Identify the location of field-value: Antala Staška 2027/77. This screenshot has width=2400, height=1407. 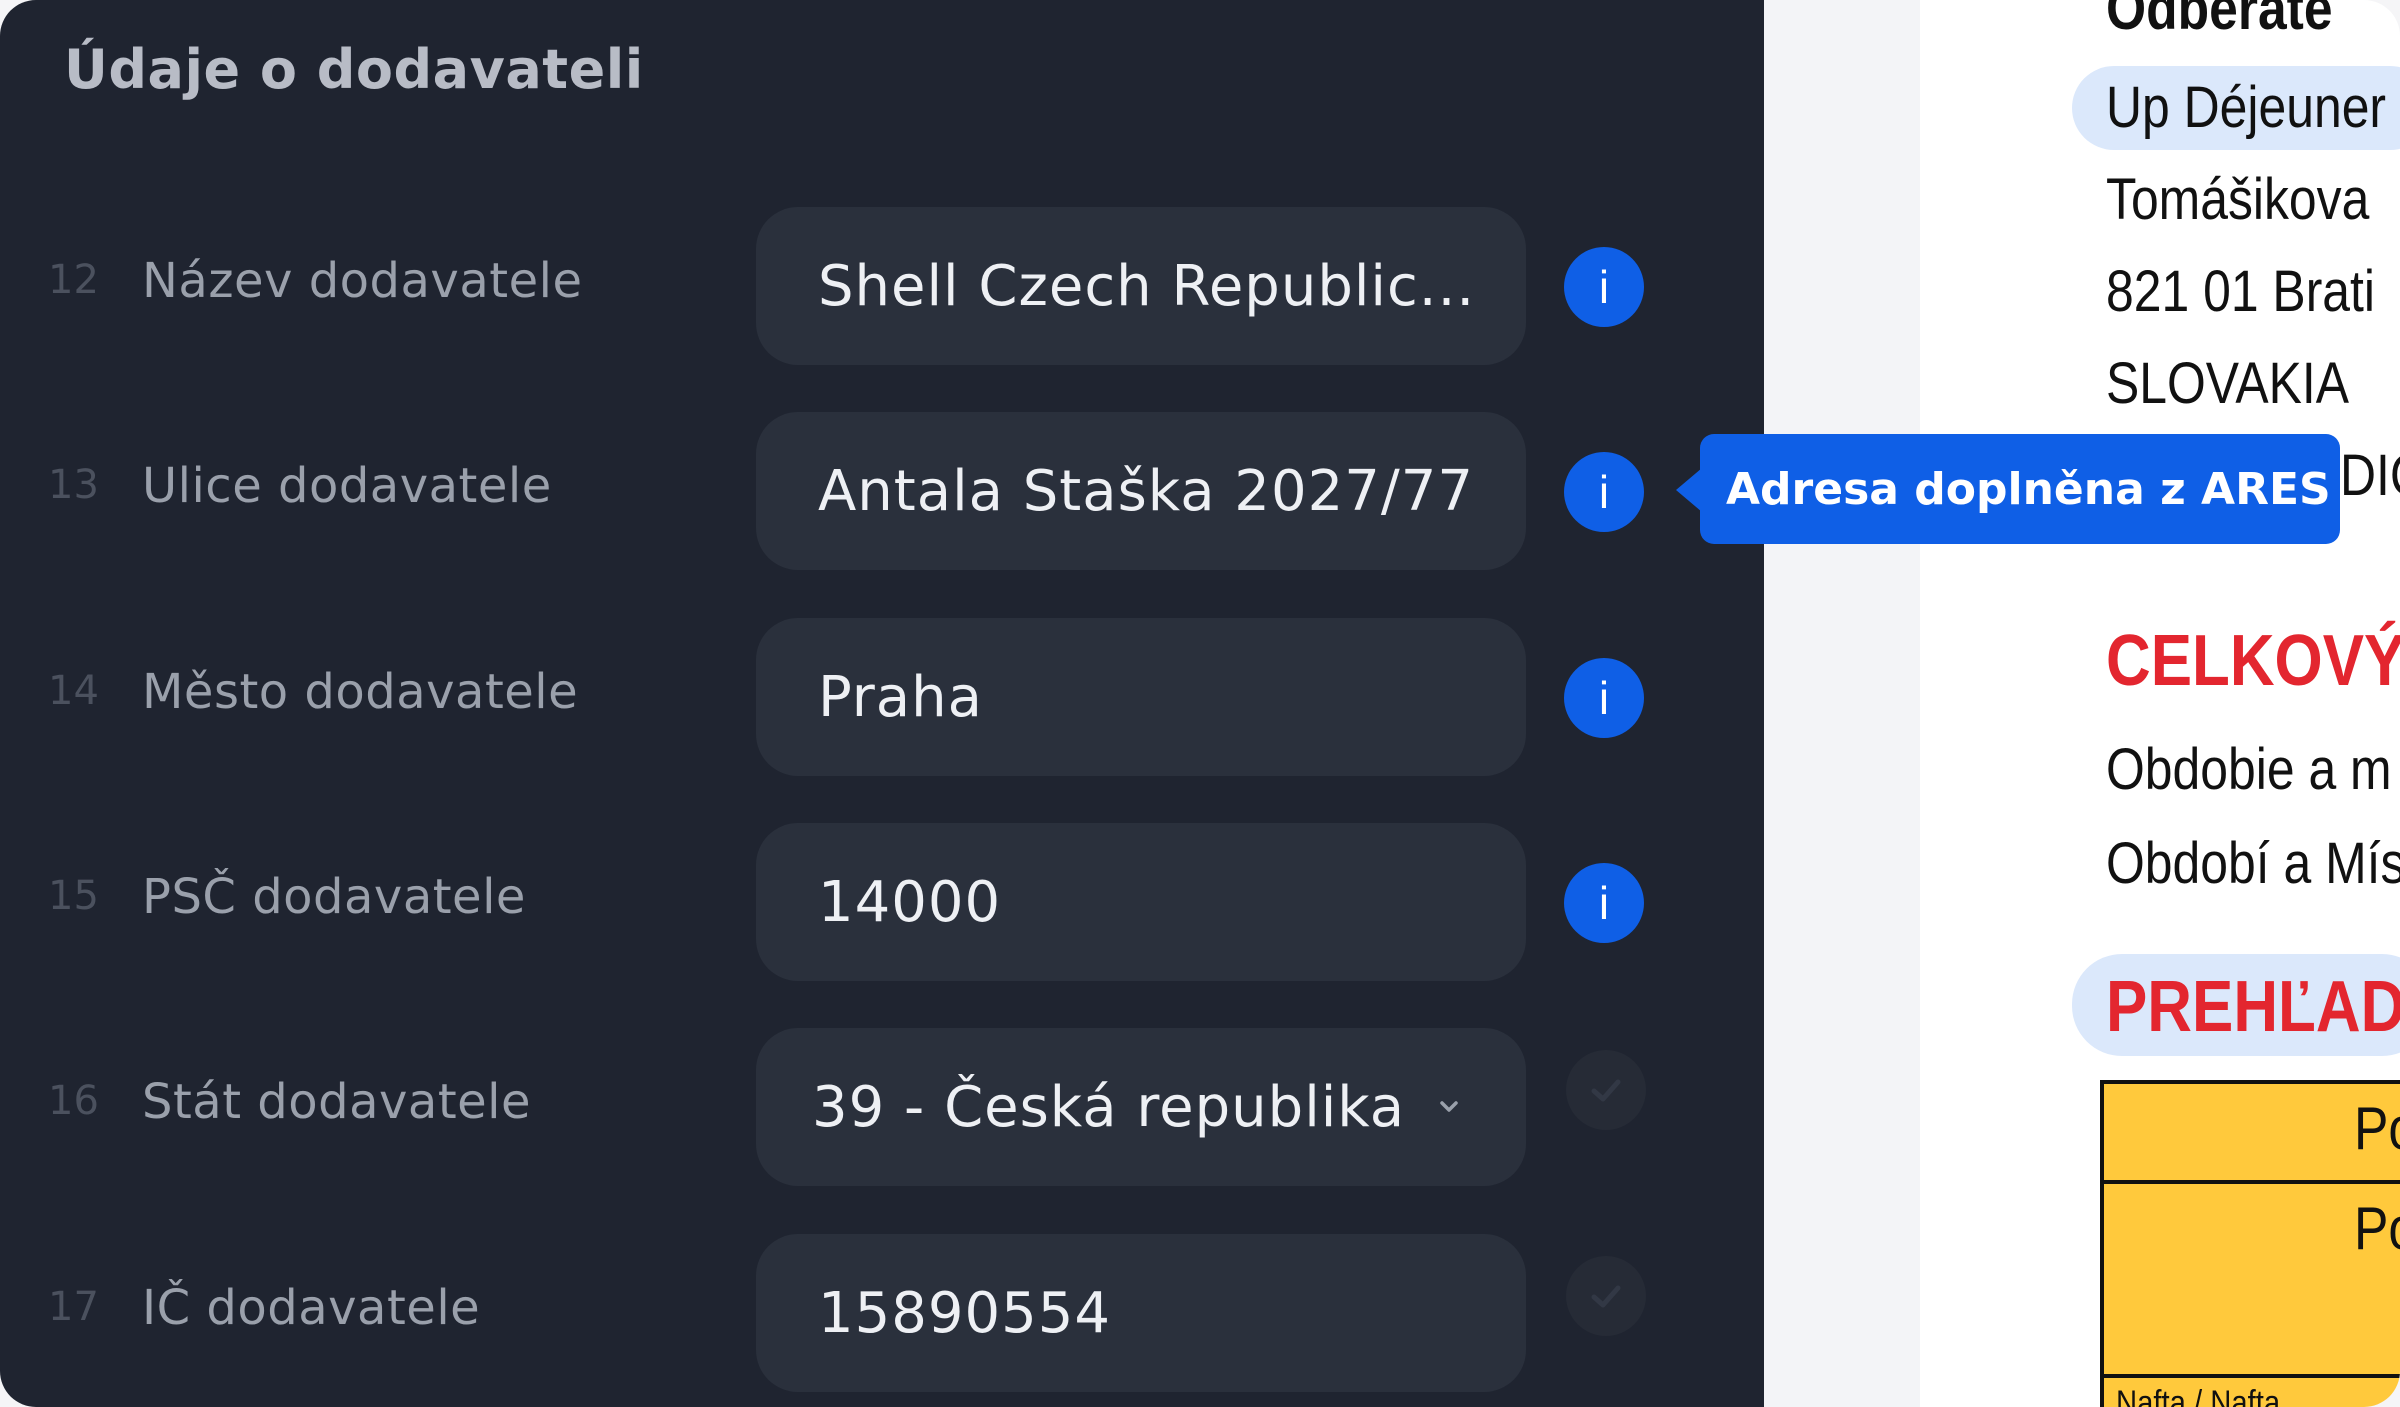
(1146, 491).